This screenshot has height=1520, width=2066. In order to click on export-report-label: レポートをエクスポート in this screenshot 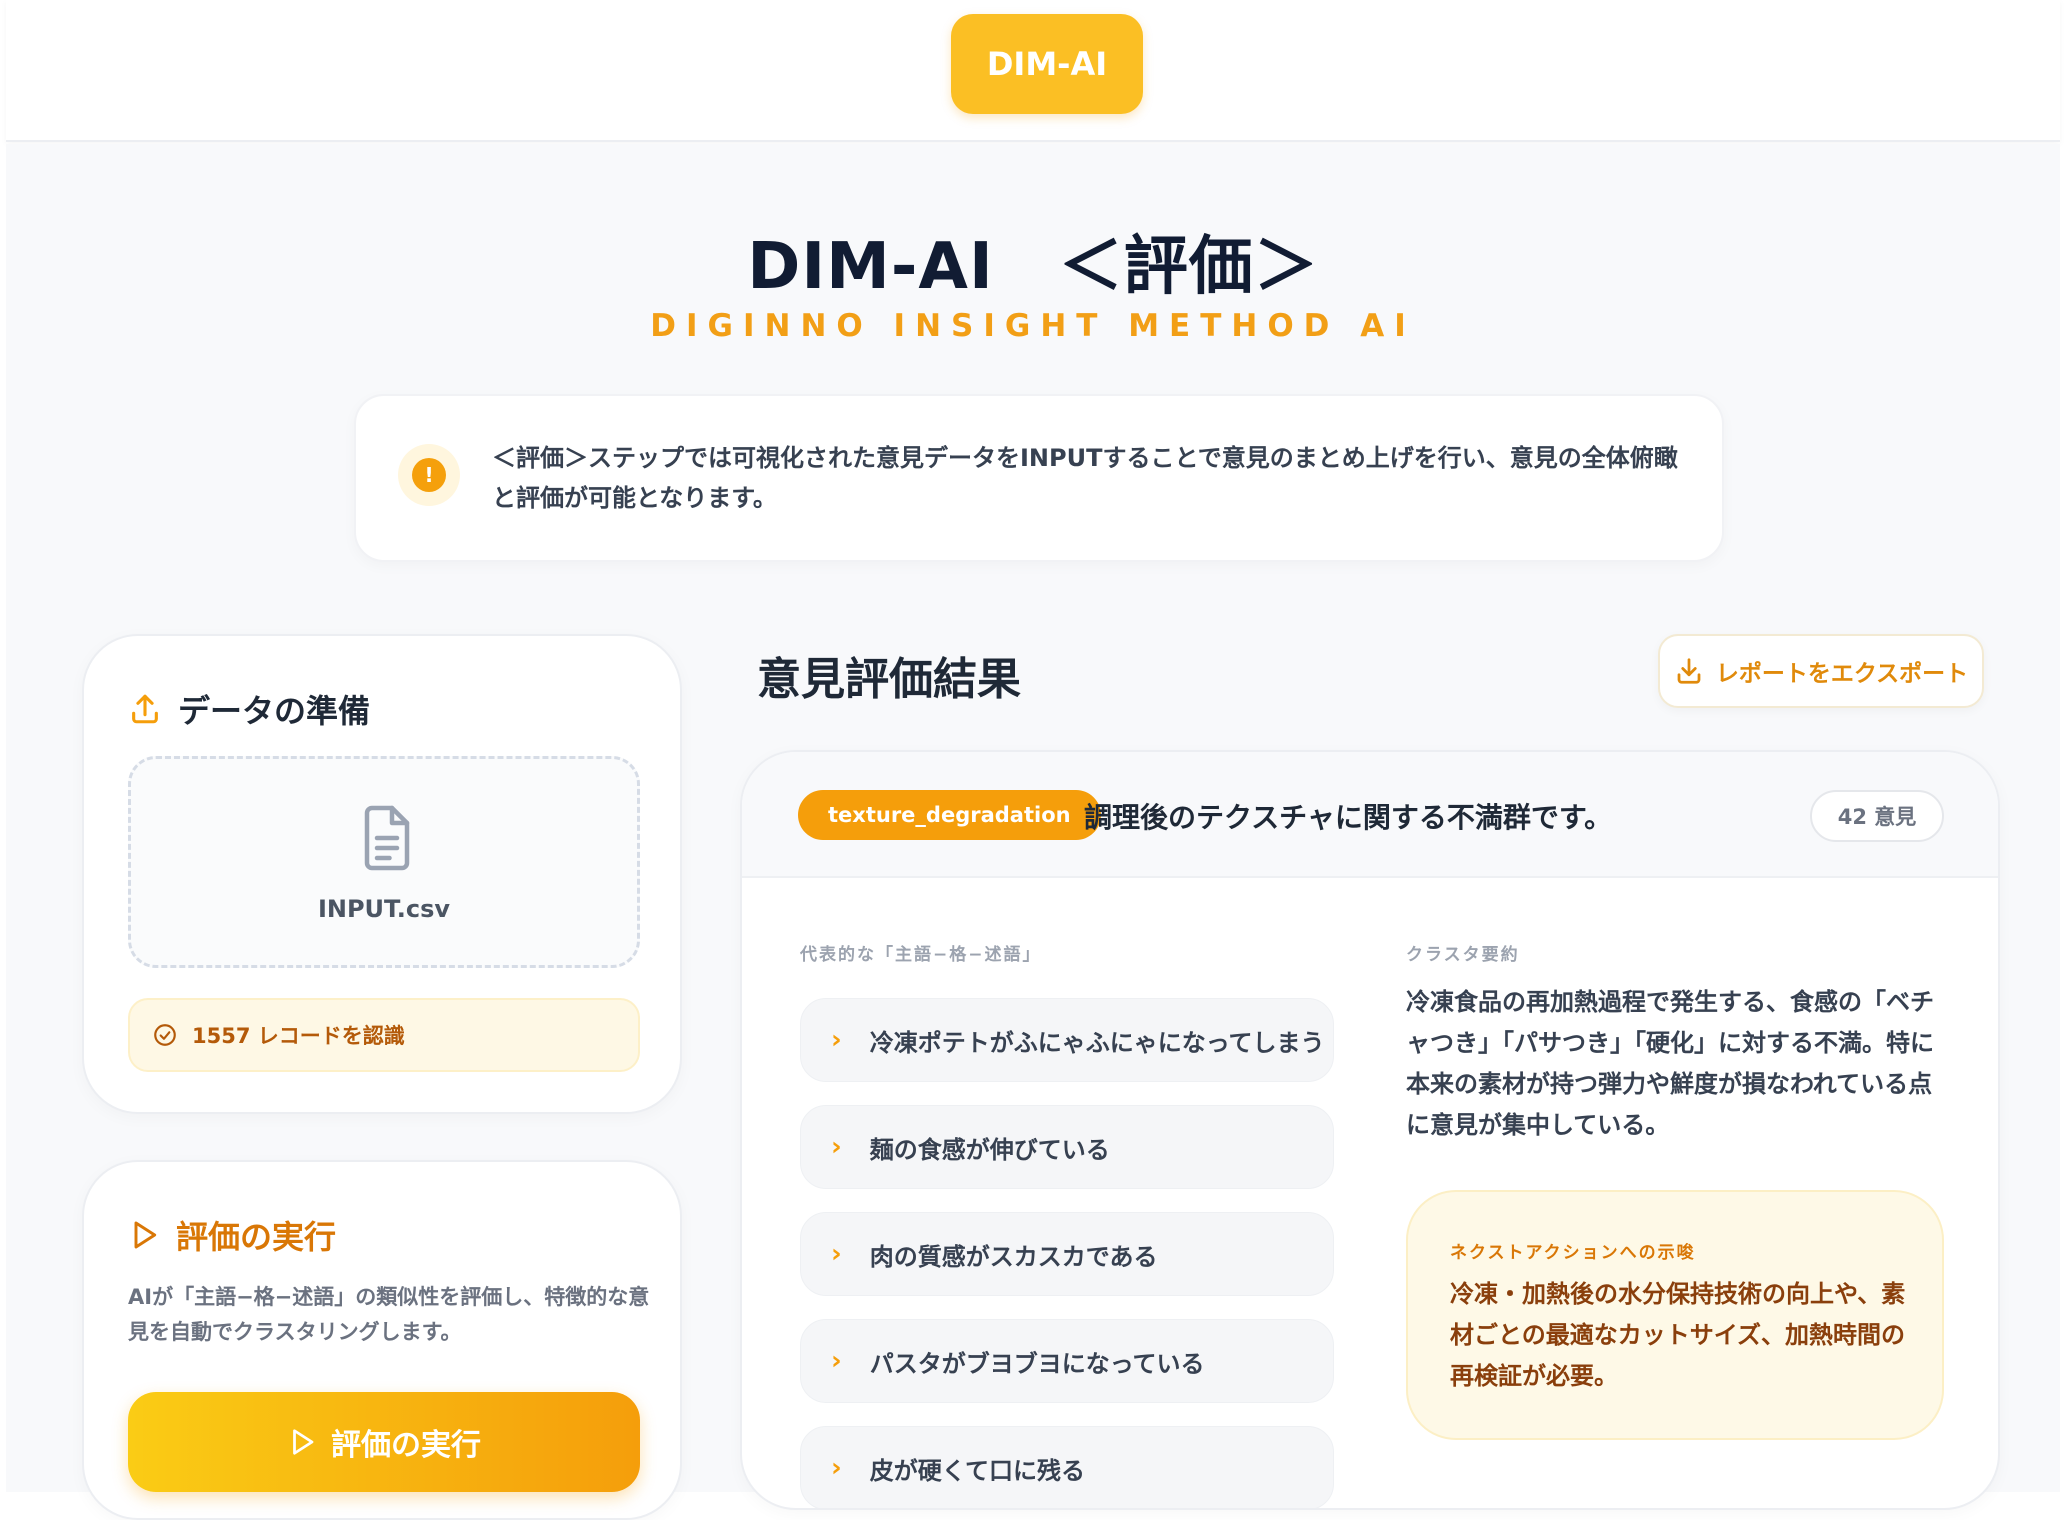, I will do `click(1842, 674)`.